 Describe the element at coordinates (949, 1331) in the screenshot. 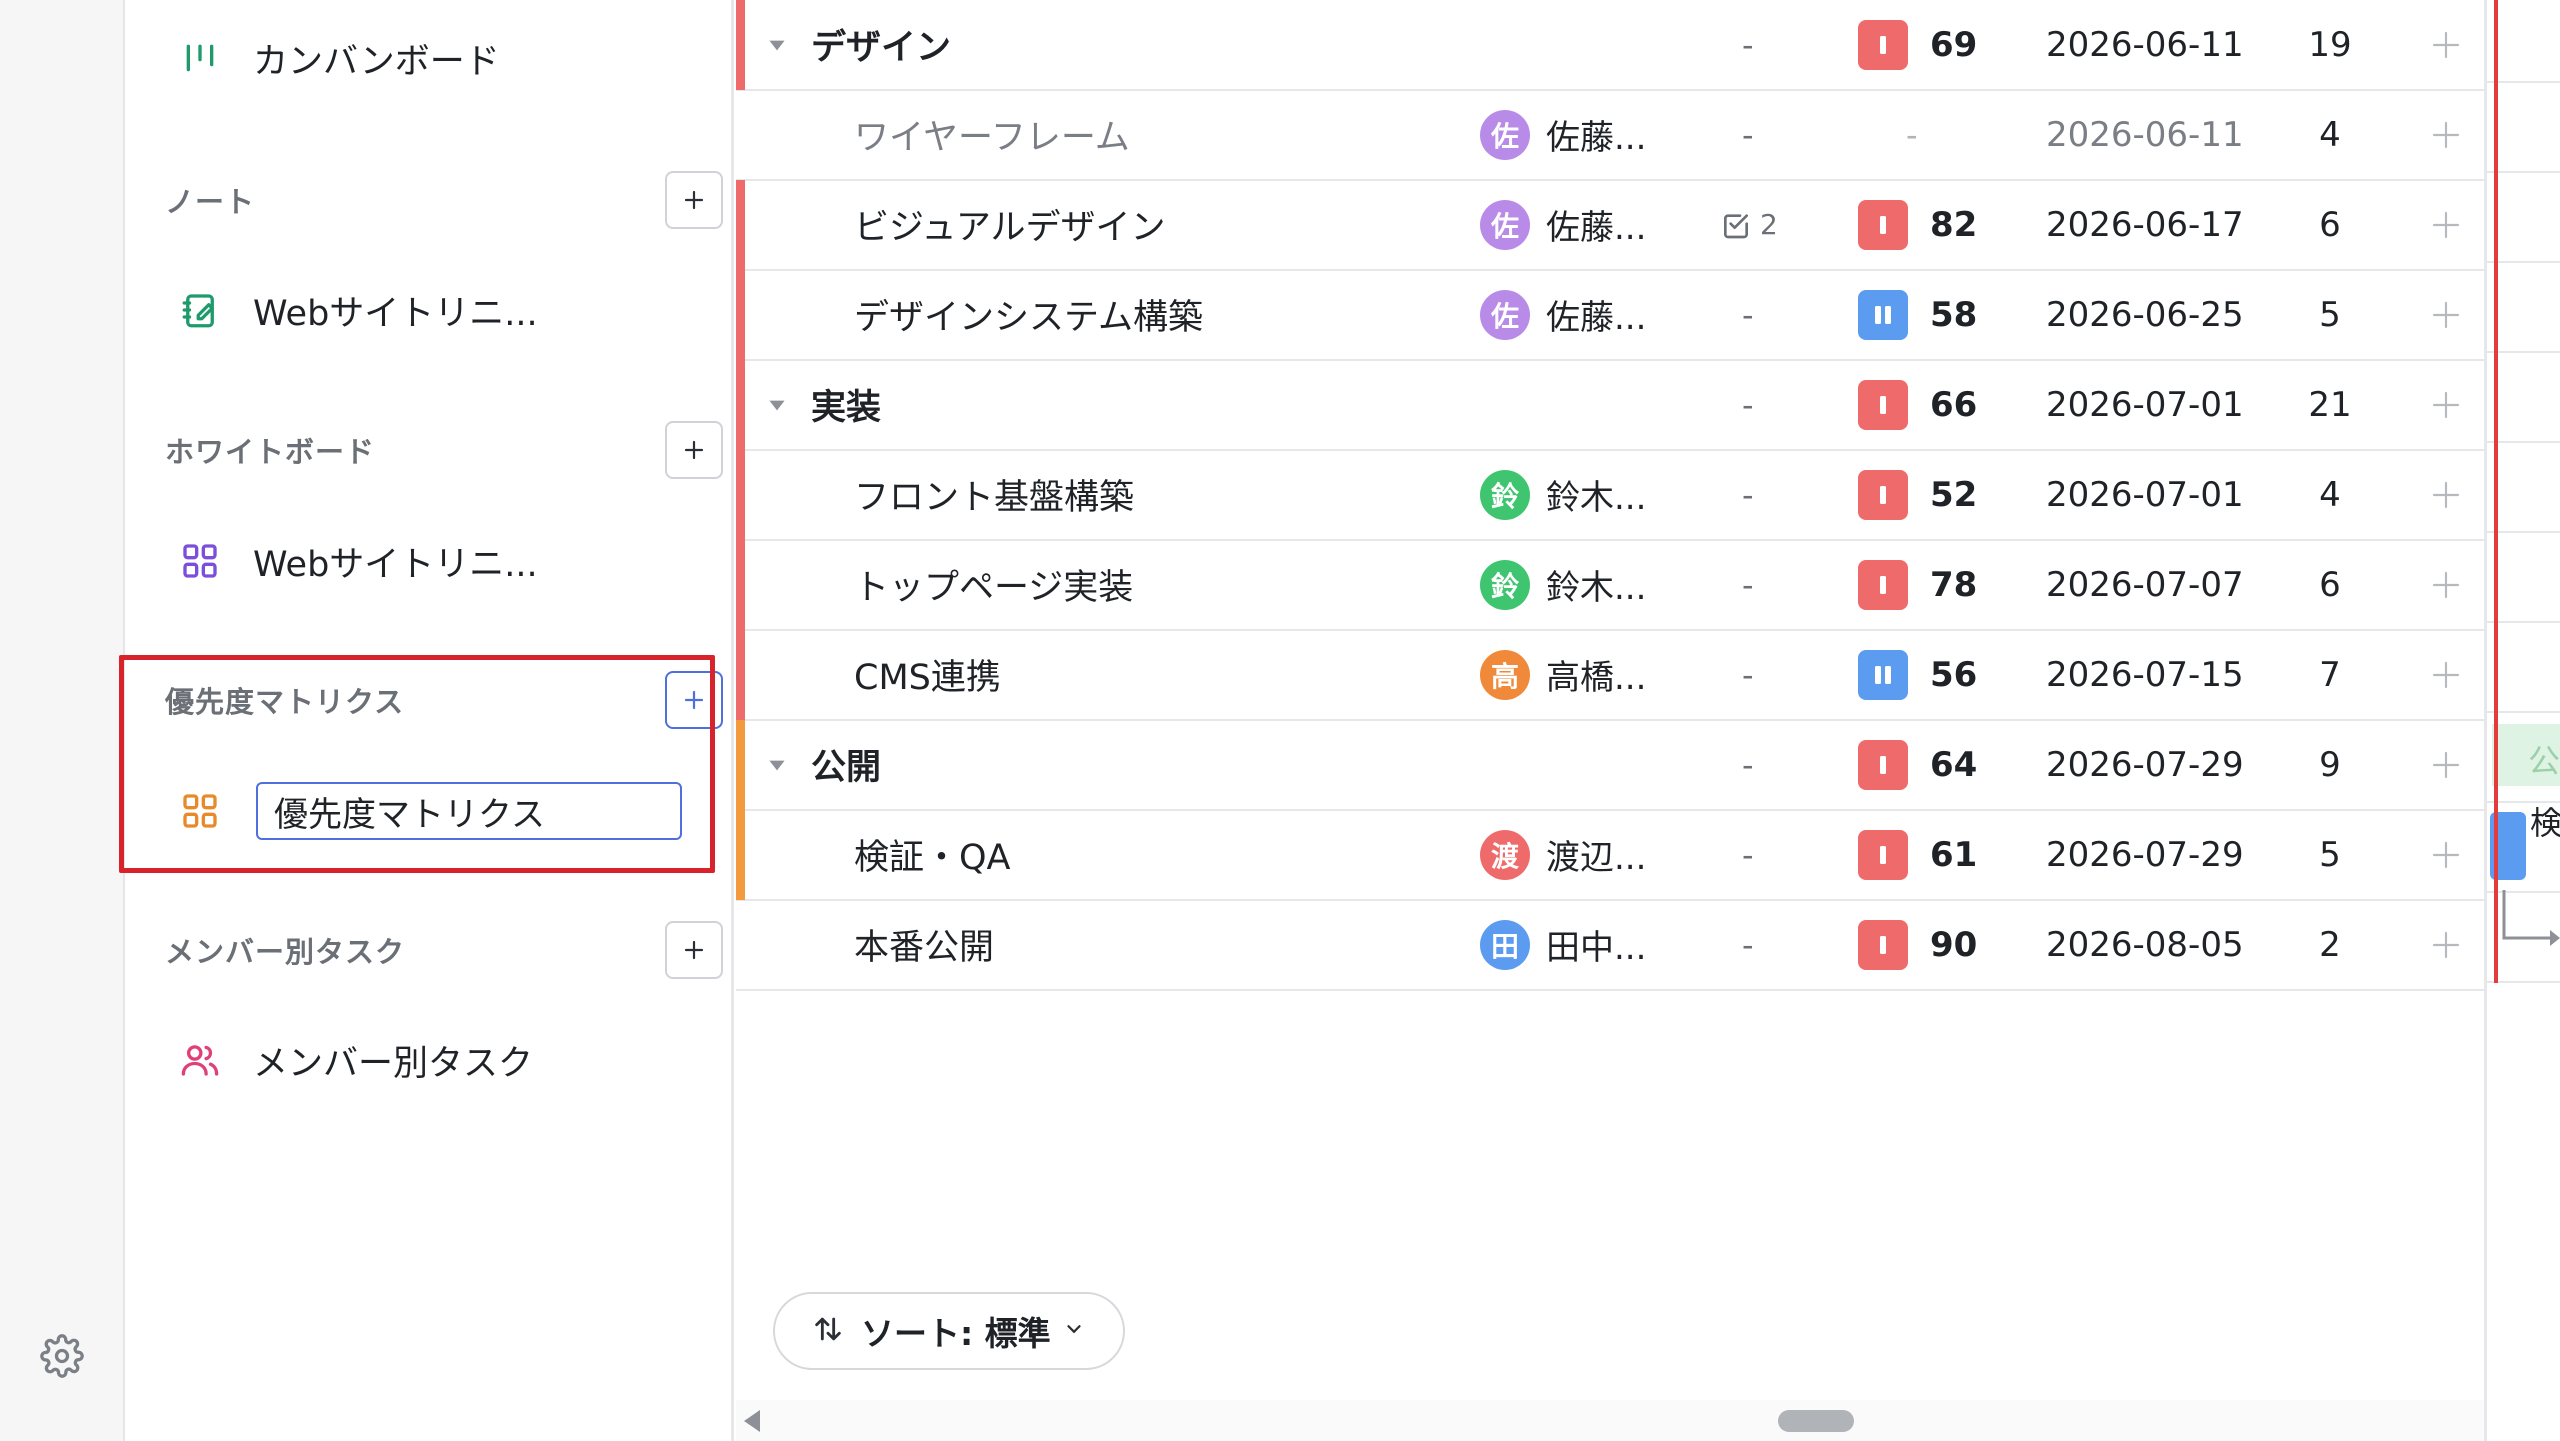

I see `sort-button: ソート: 標準` at that location.